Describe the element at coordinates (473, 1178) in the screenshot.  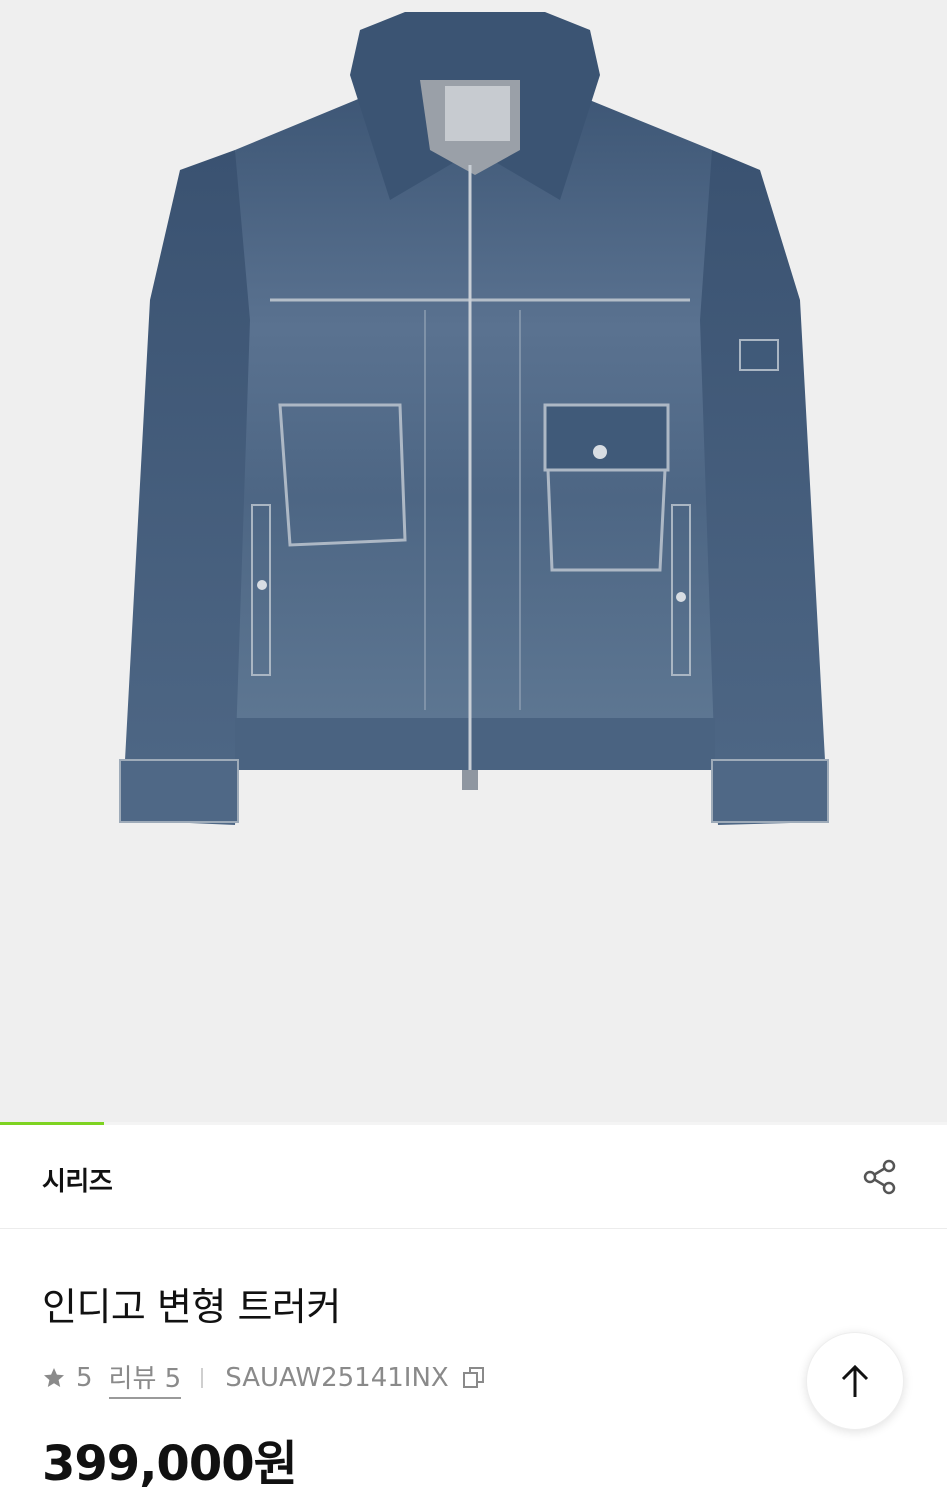
I see `brand-bar: 시리즈` at that location.